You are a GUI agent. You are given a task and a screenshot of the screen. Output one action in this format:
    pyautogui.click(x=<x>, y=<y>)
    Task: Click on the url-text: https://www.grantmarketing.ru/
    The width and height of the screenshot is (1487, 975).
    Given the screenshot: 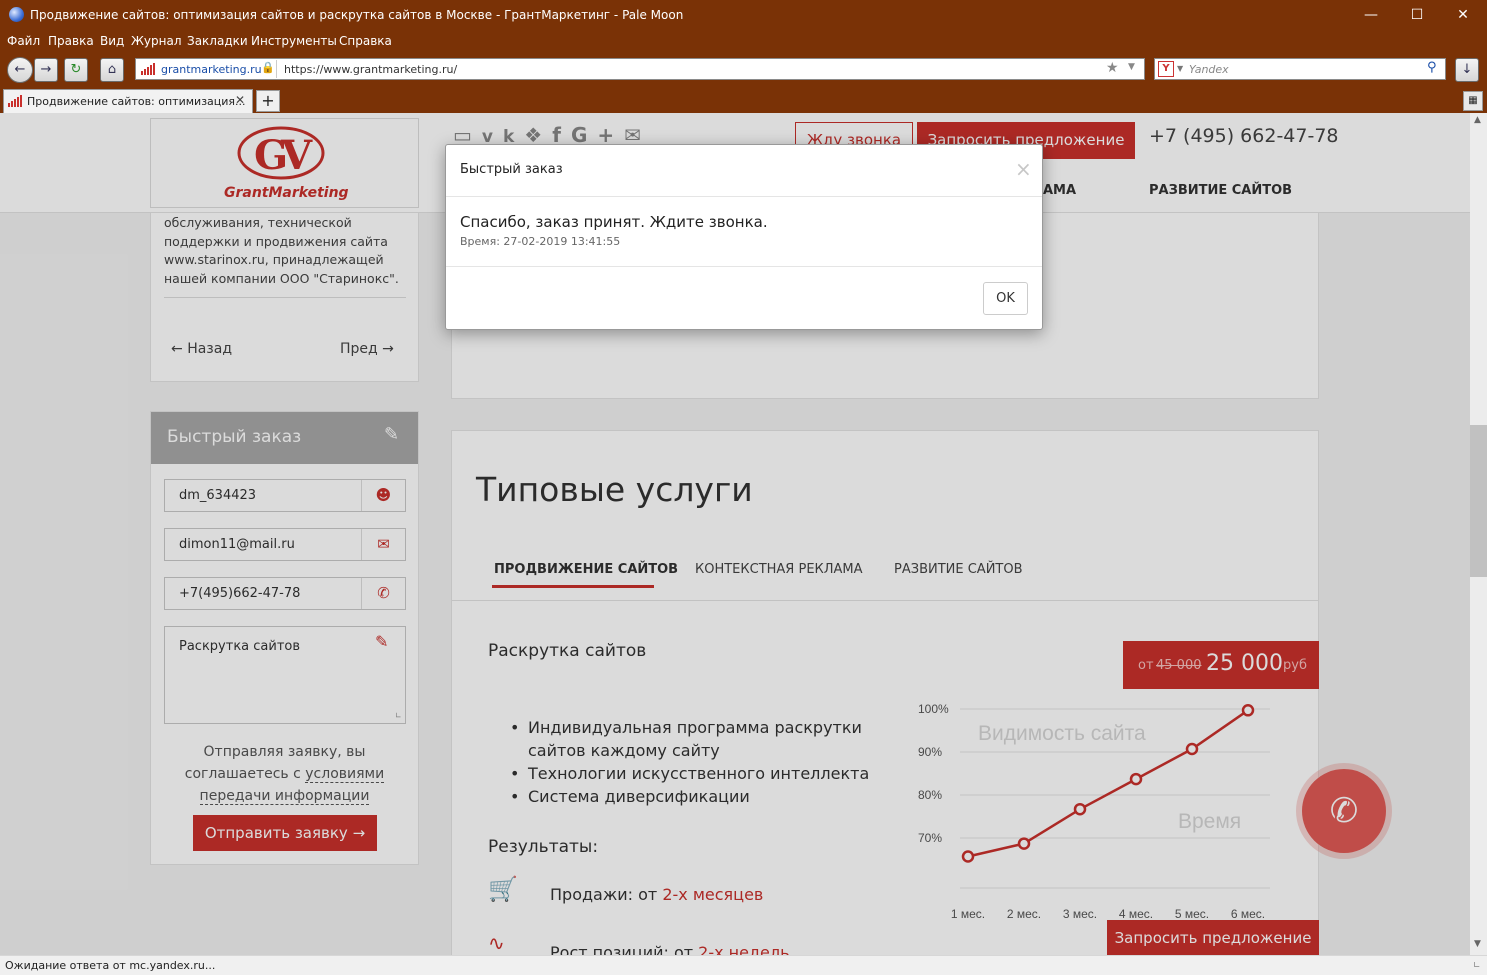 What is the action you would take?
    pyautogui.click(x=370, y=69)
    